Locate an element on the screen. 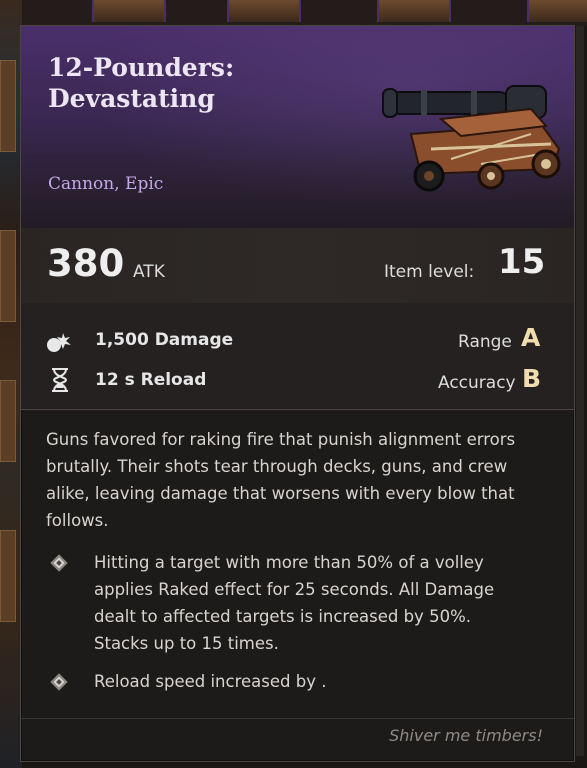 This screenshot has height=768, width=587. damage-stat: 1,500 Damage is located at coordinates (164, 340).